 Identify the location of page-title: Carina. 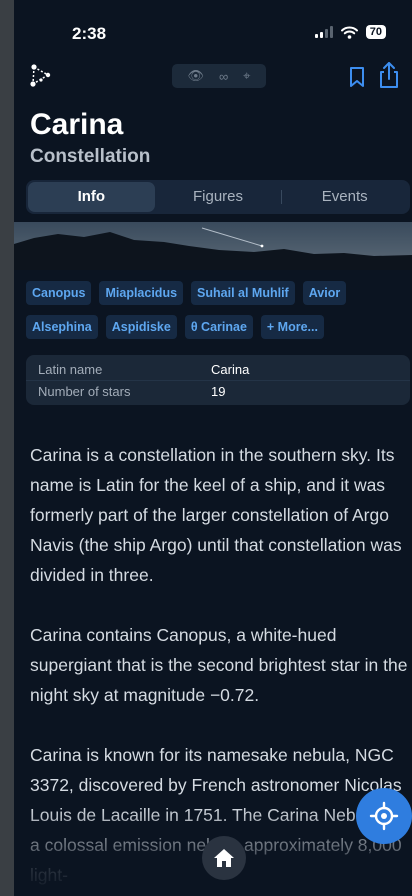
(77, 124).